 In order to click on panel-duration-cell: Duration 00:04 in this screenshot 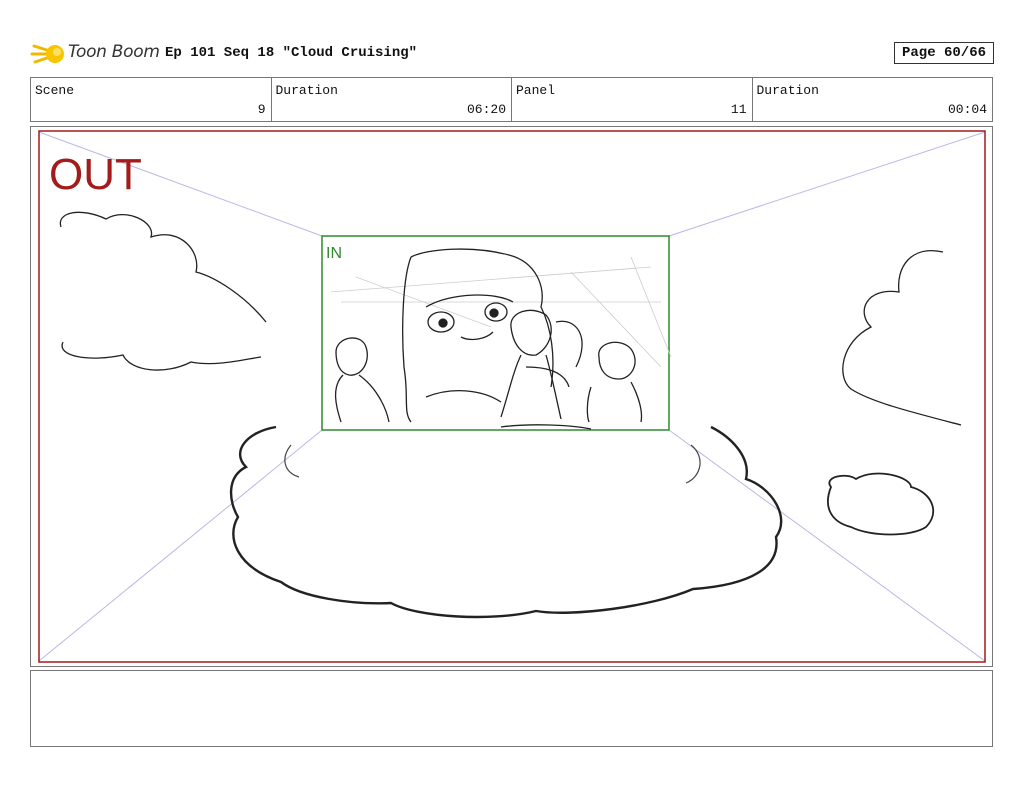, I will do `click(873, 99)`.